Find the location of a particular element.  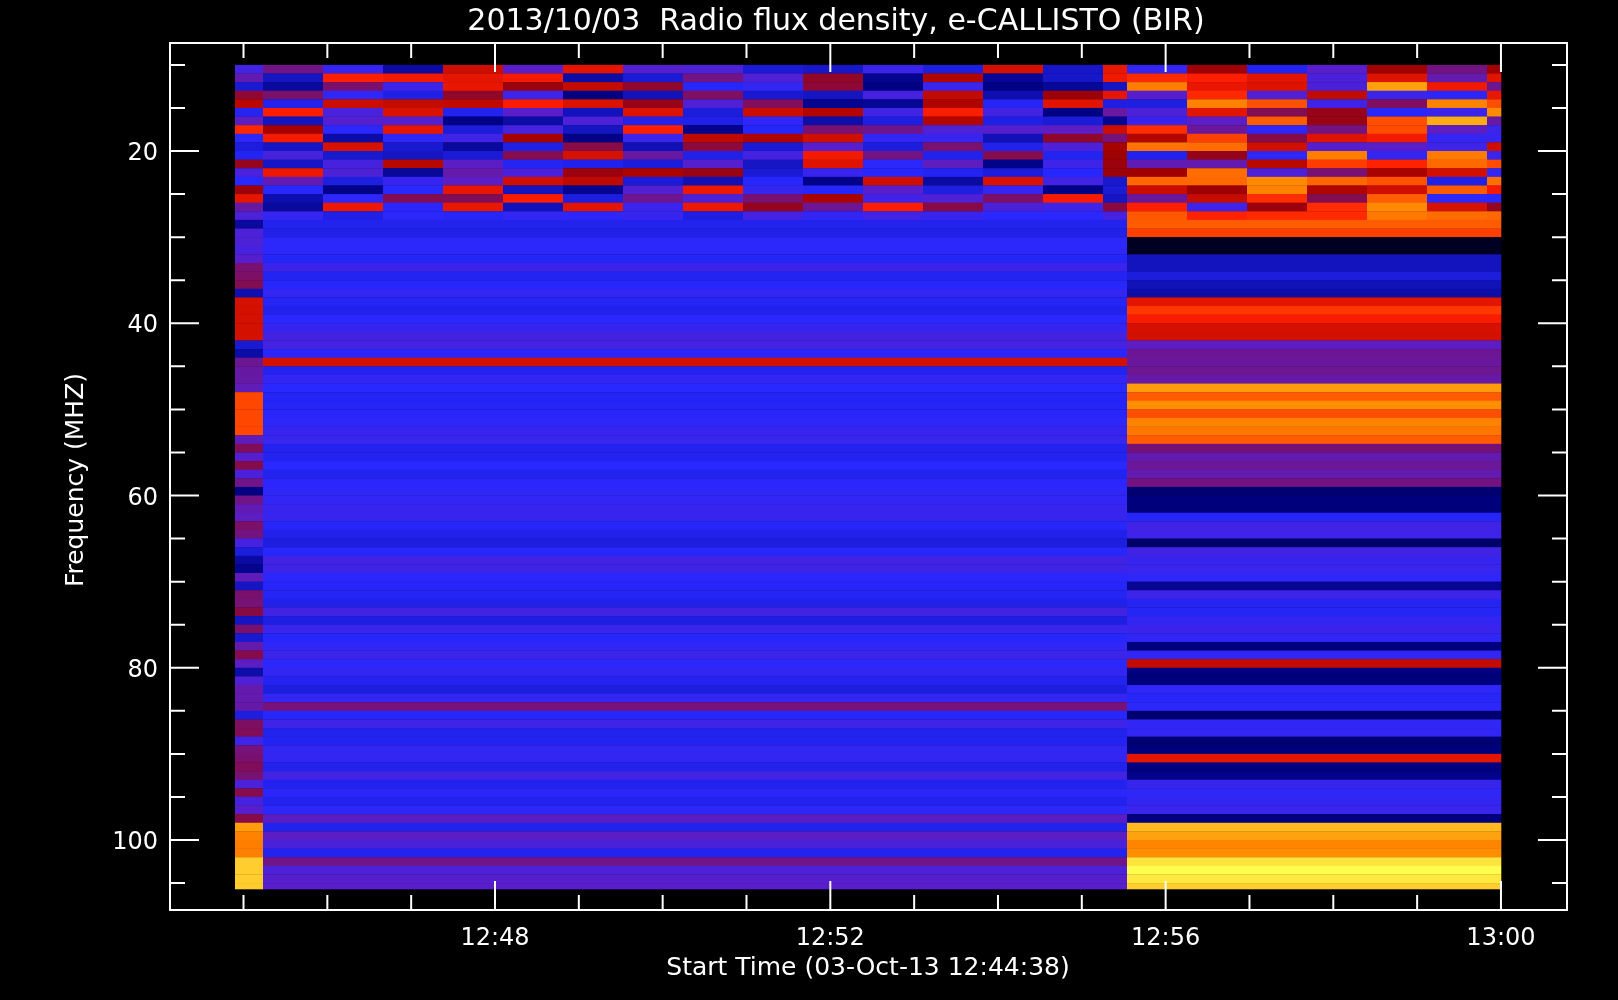

tick-label: 13:00 is located at coordinates (1501, 937).